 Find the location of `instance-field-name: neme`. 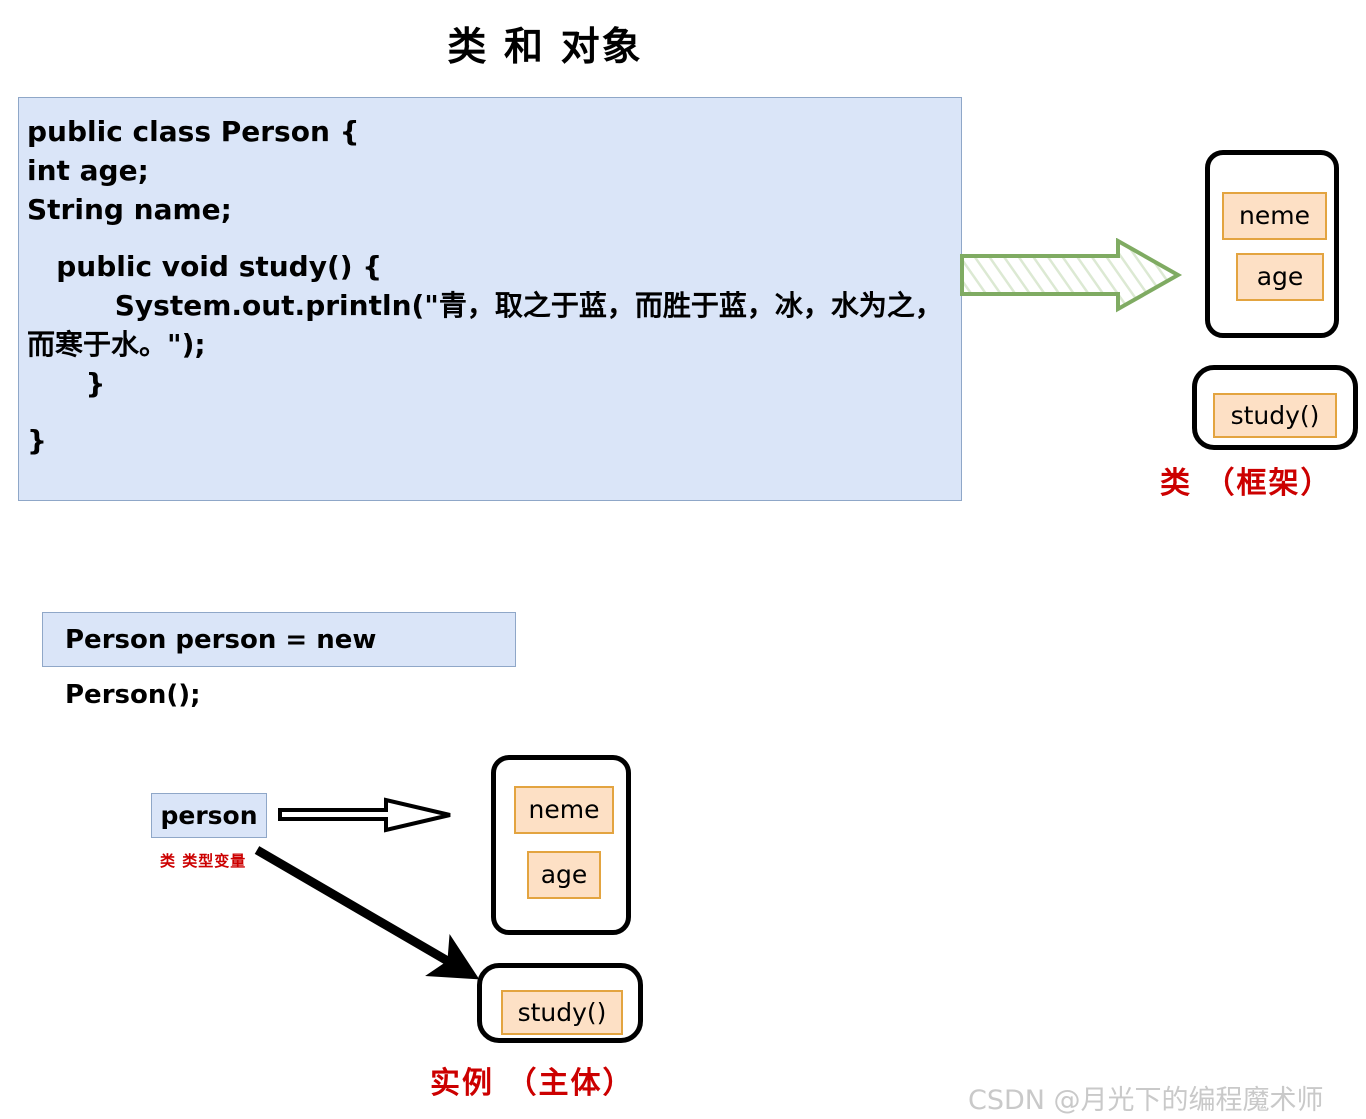

instance-field-name: neme is located at coordinates (564, 810).